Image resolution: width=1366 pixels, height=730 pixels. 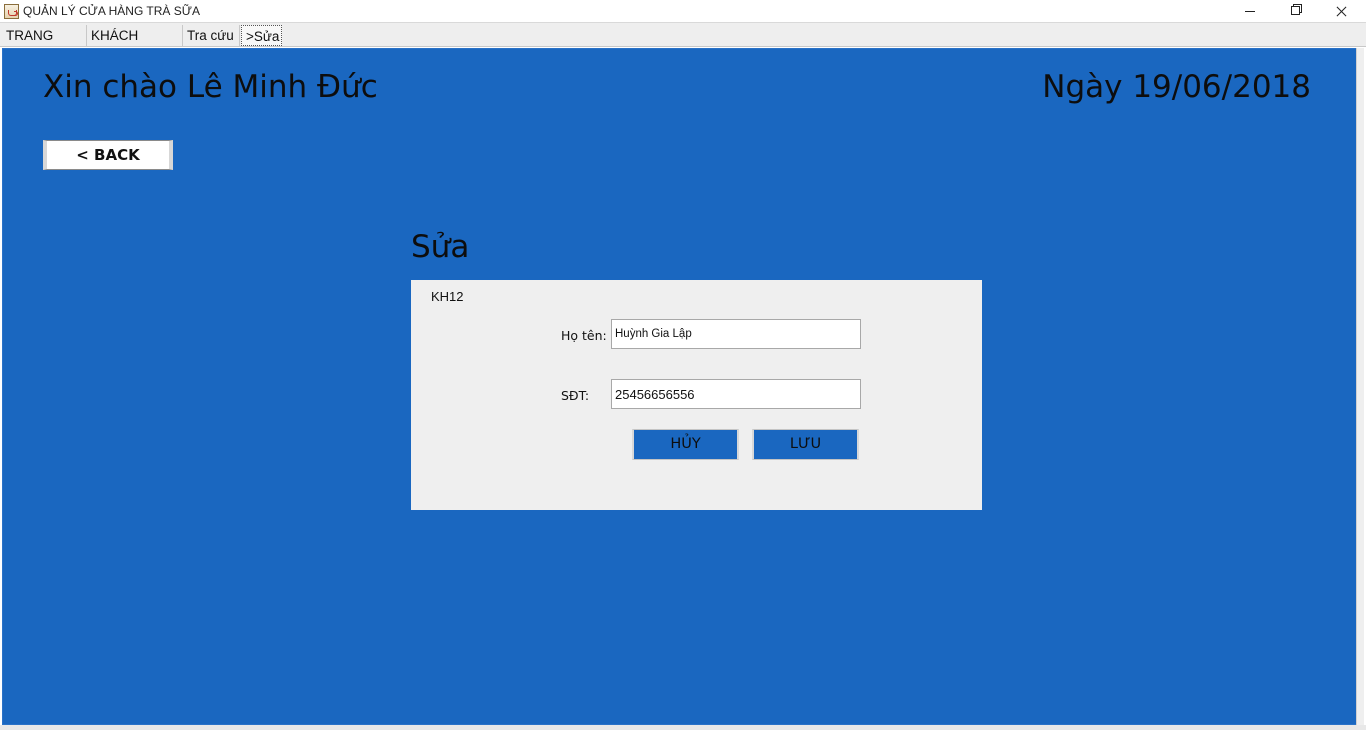 I want to click on minimize-button, so click(x=1249, y=11).